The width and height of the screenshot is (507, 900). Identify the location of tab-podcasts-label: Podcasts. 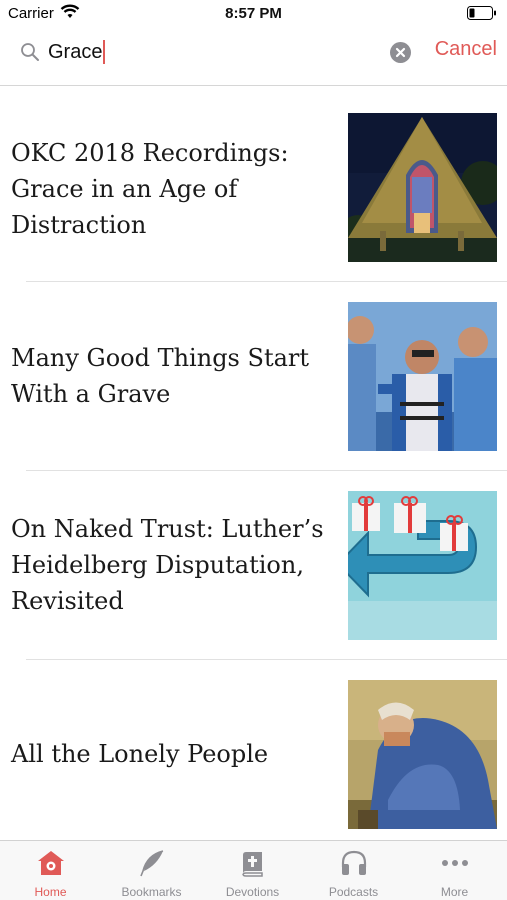
(353, 892).